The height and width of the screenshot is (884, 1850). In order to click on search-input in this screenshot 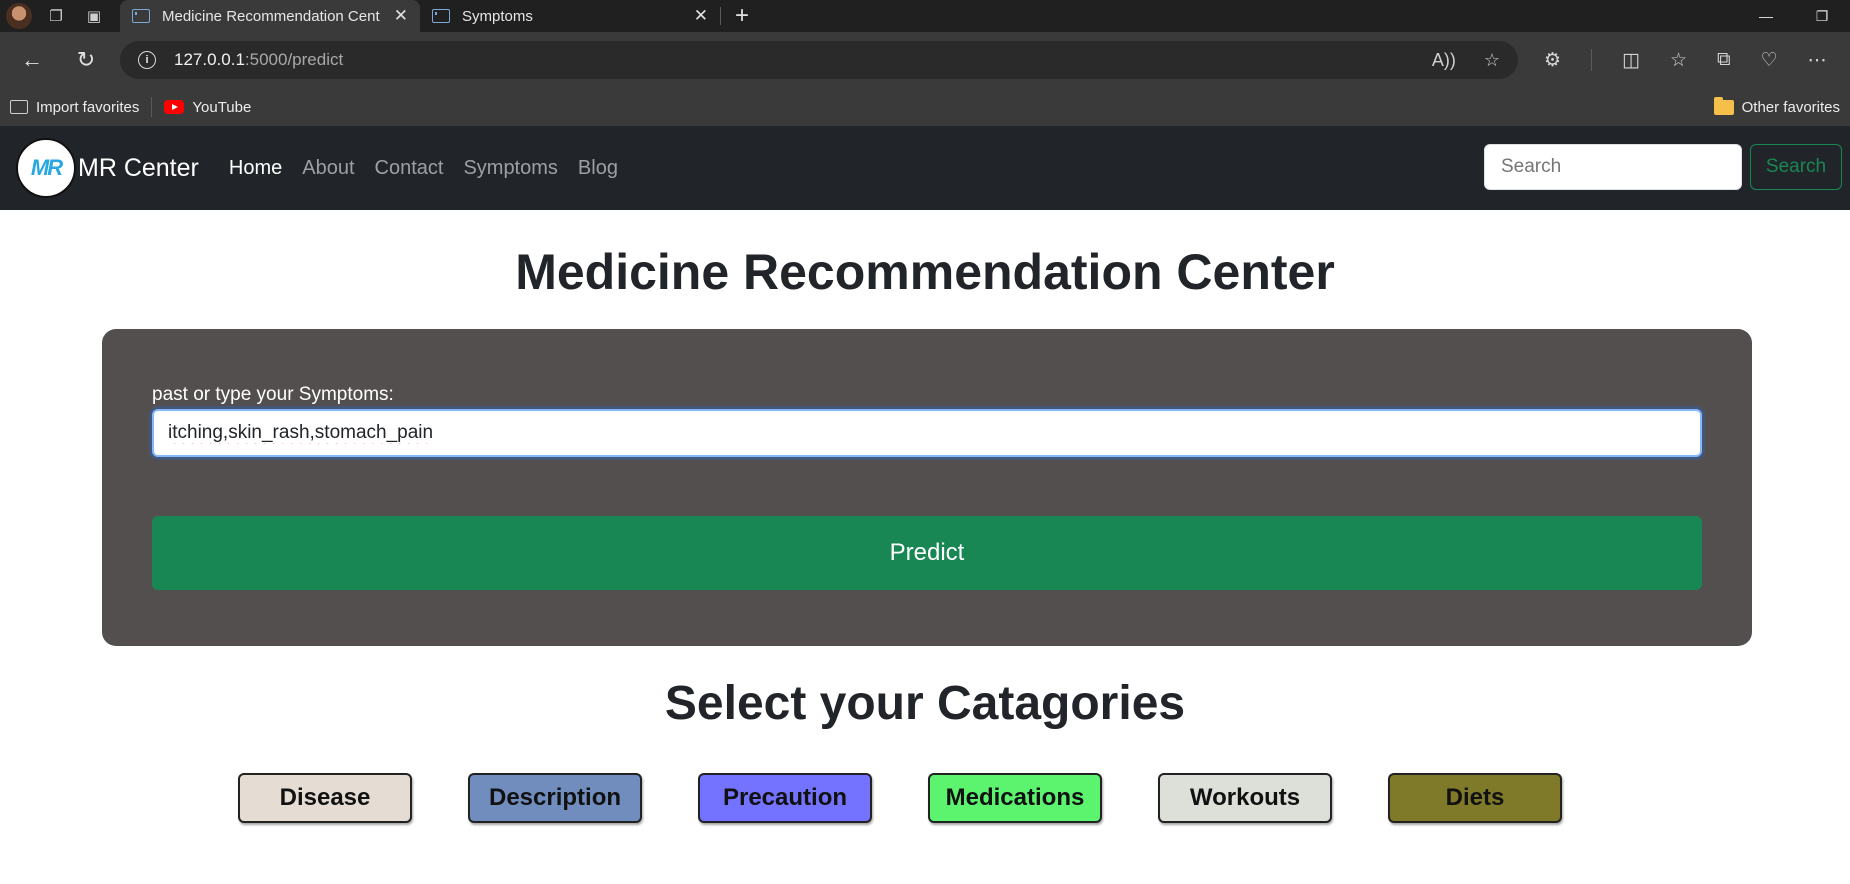, I will do `click(1613, 167)`.